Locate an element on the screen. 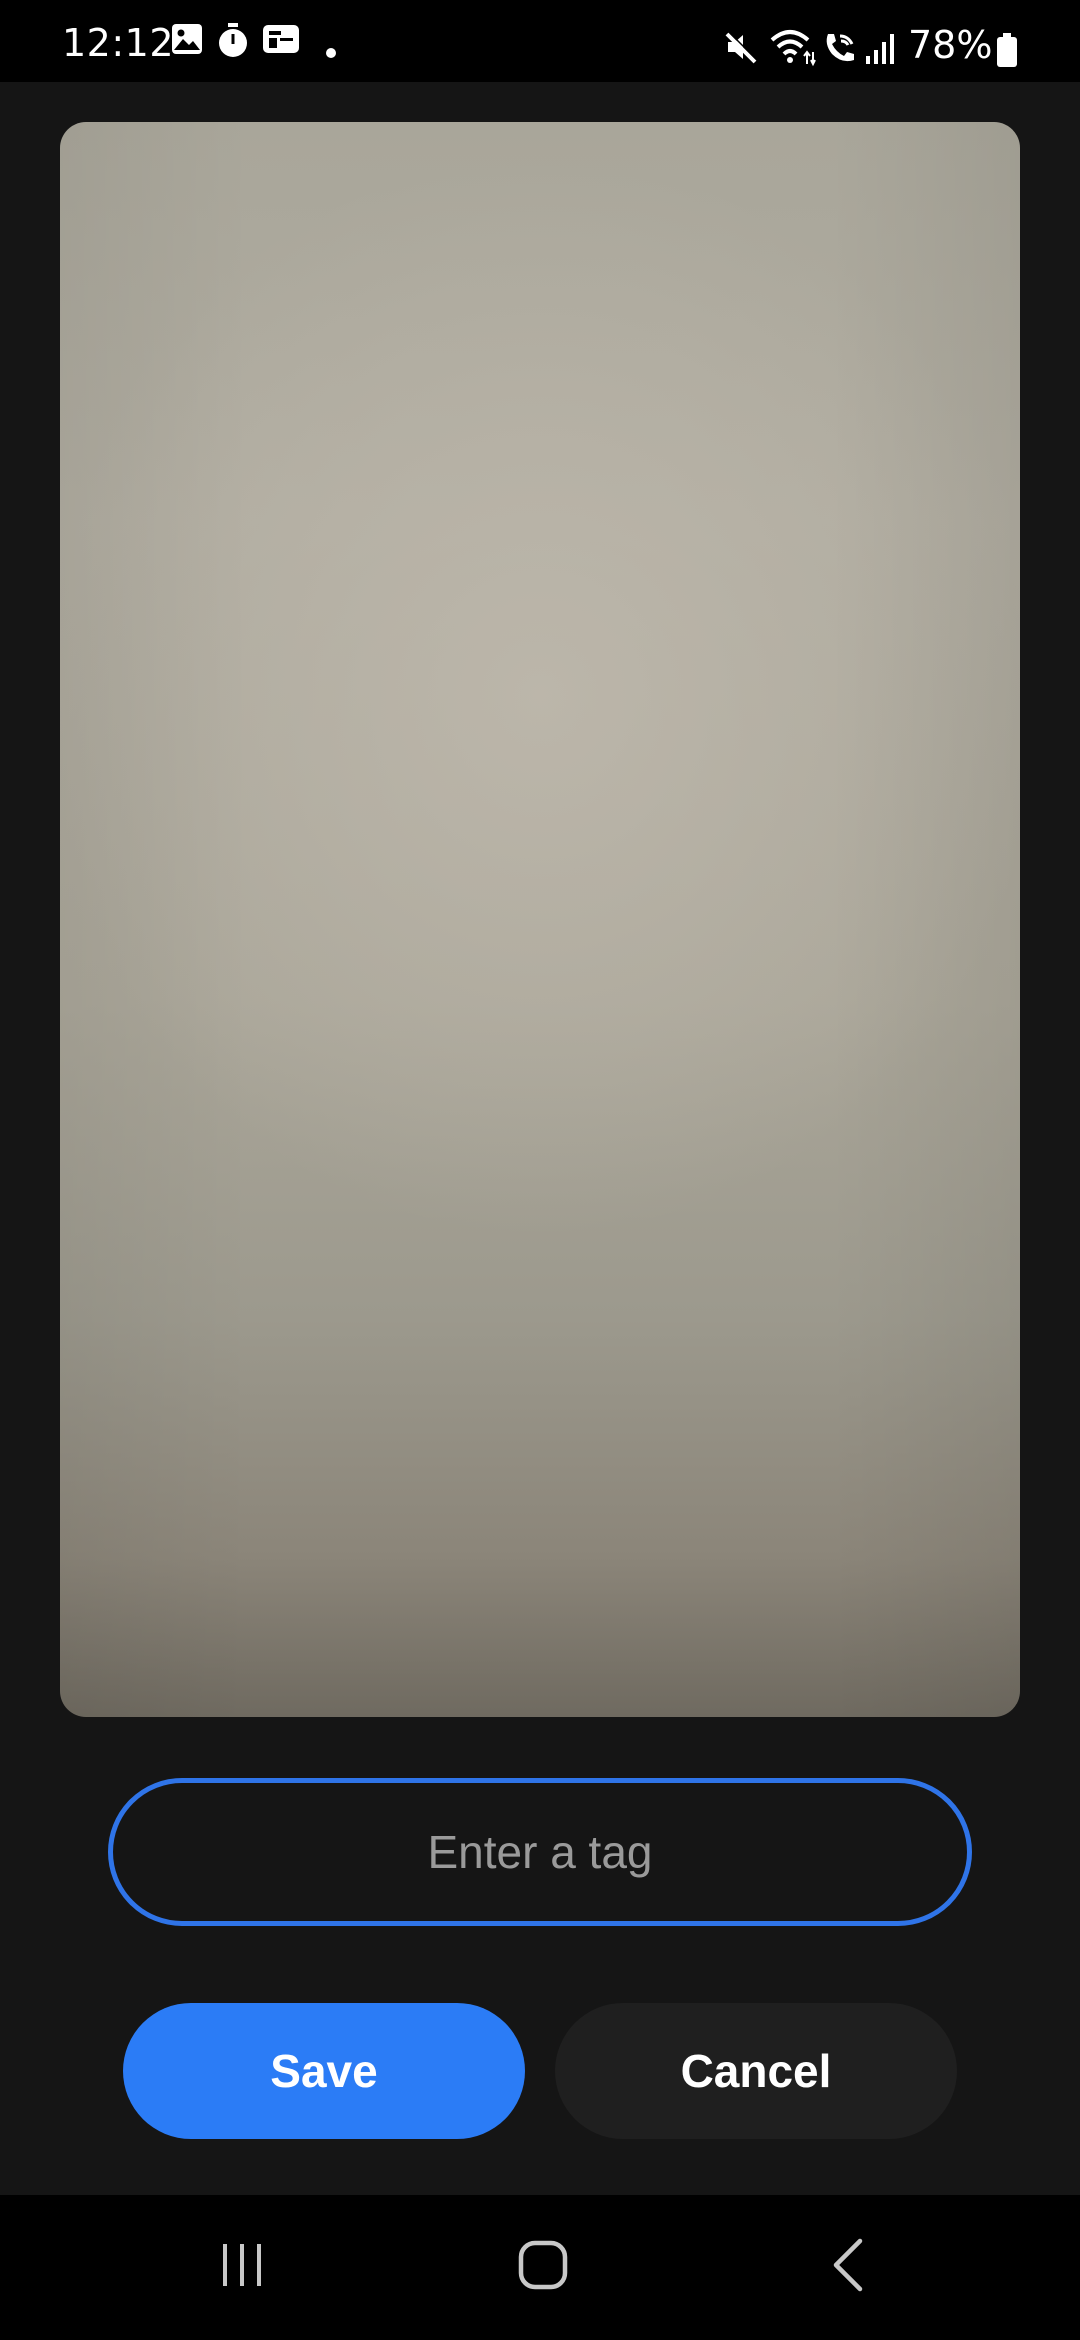 Image resolution: width=1080 pixels, height=2340 pixels. gallery-icon is located at coordinates (187, 41).